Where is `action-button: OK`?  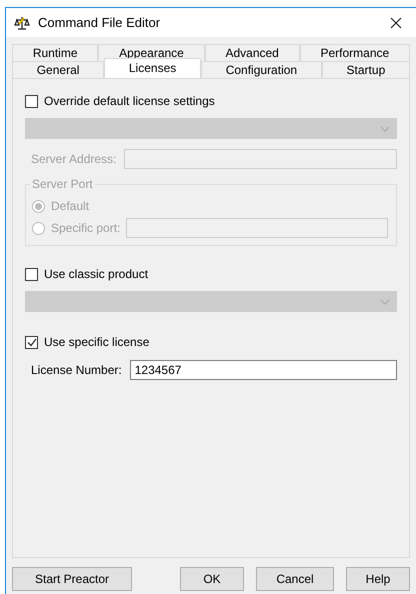
action-button: OK is located at coordinates (212, 579).